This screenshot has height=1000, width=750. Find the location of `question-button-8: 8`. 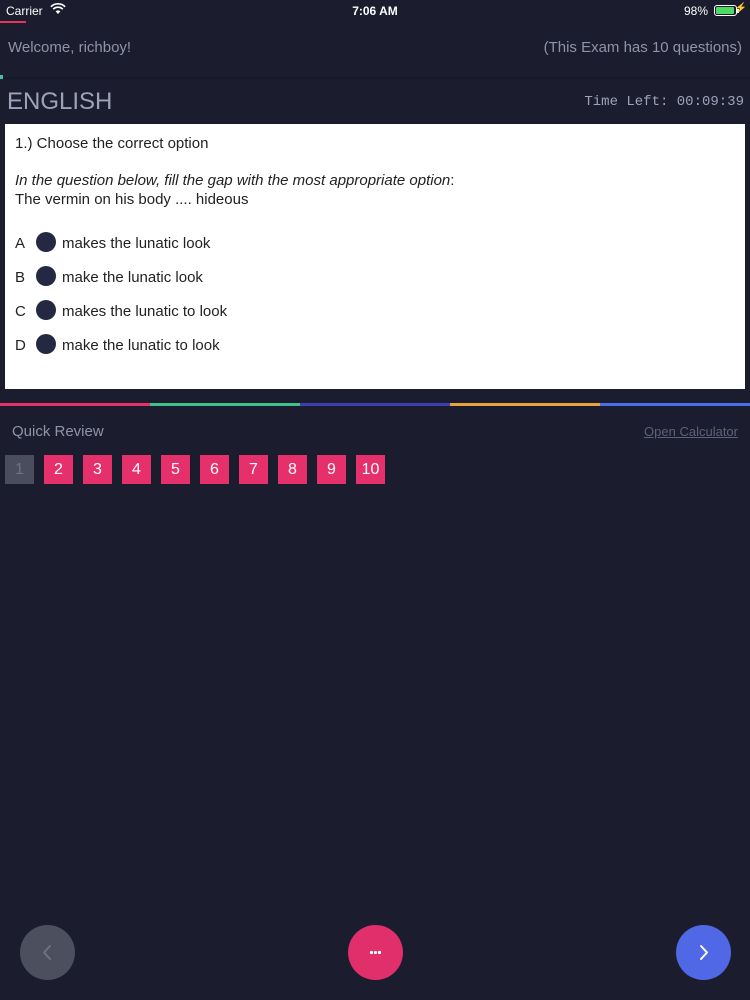

question-button-8: 8 is located at coordinates (292, 469).